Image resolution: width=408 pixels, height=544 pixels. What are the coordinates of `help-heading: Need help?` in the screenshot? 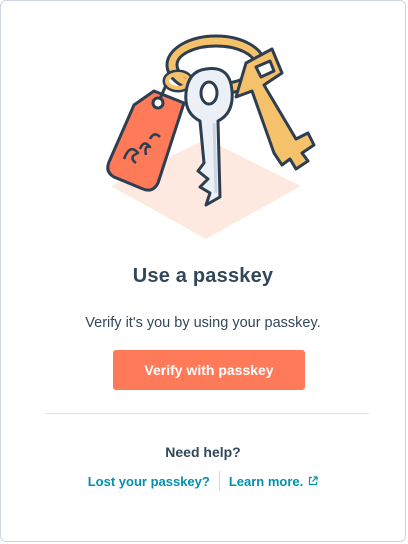 It's located at (203, 452).